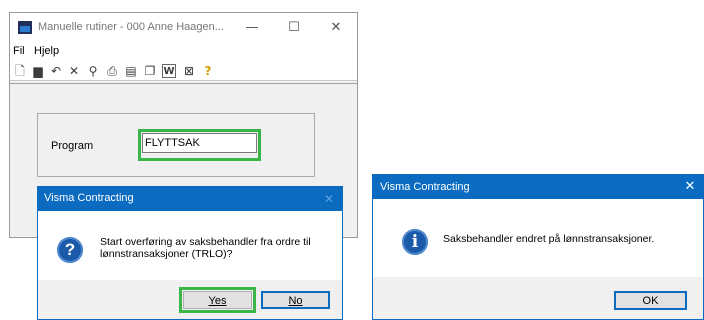  What do you see at coordinates (72, 146) in the screenshot?
I see `program-label: Program` at bounding box center [72, 146].